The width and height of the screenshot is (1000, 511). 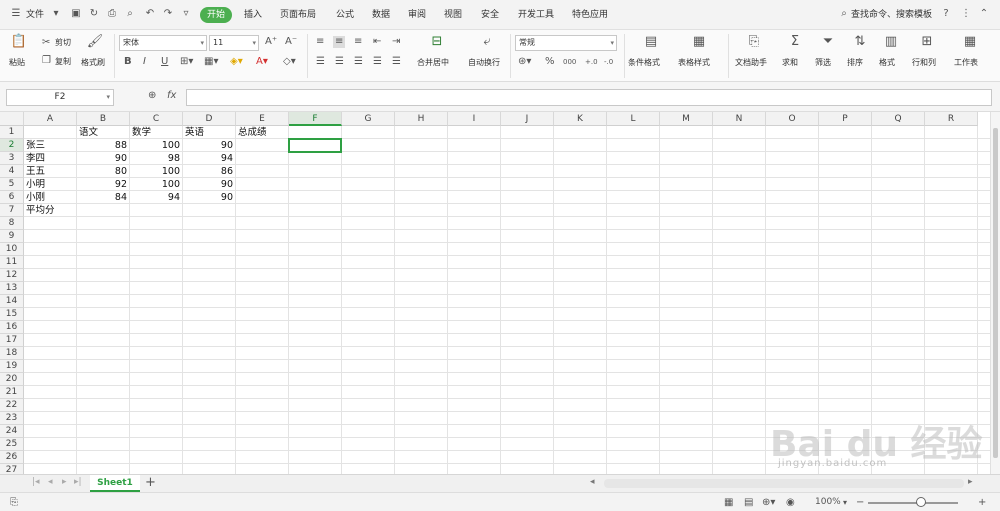 What do you see at coordinates (209, 171) in the screenshot?
I see `cell-d4: 86` at bounding box center [209, 171].